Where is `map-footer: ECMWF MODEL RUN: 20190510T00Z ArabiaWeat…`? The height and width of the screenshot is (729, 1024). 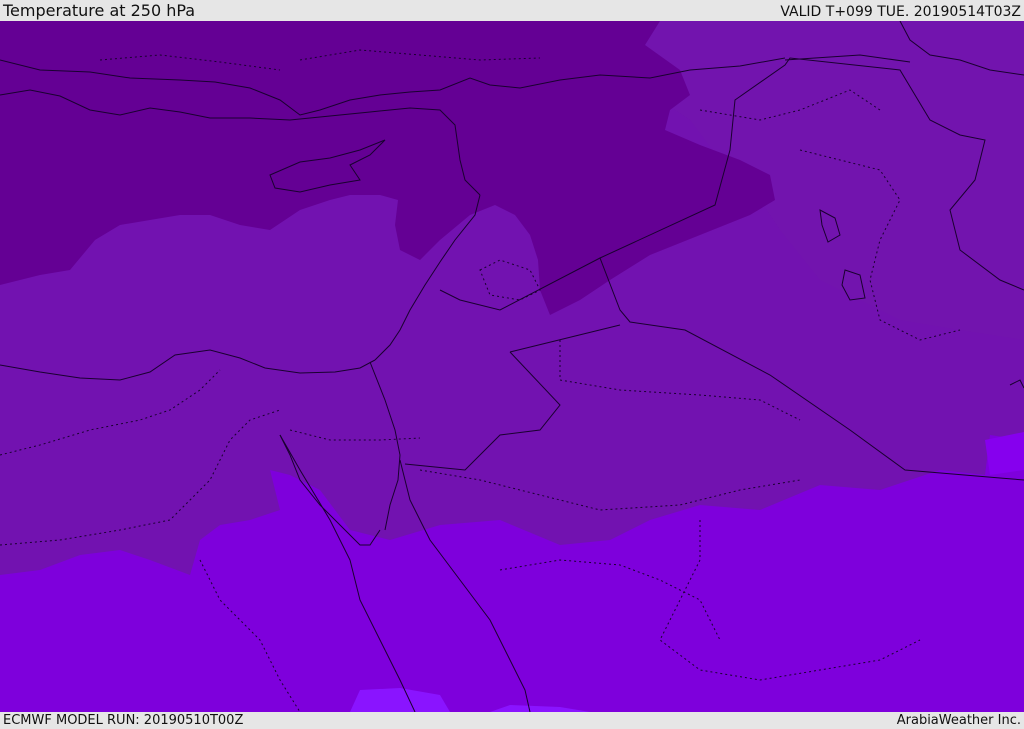 map-footer: ECMWF MODEL RUN: 20190510T00Z ArabiaWeat… is located at coordinates (512, 720).